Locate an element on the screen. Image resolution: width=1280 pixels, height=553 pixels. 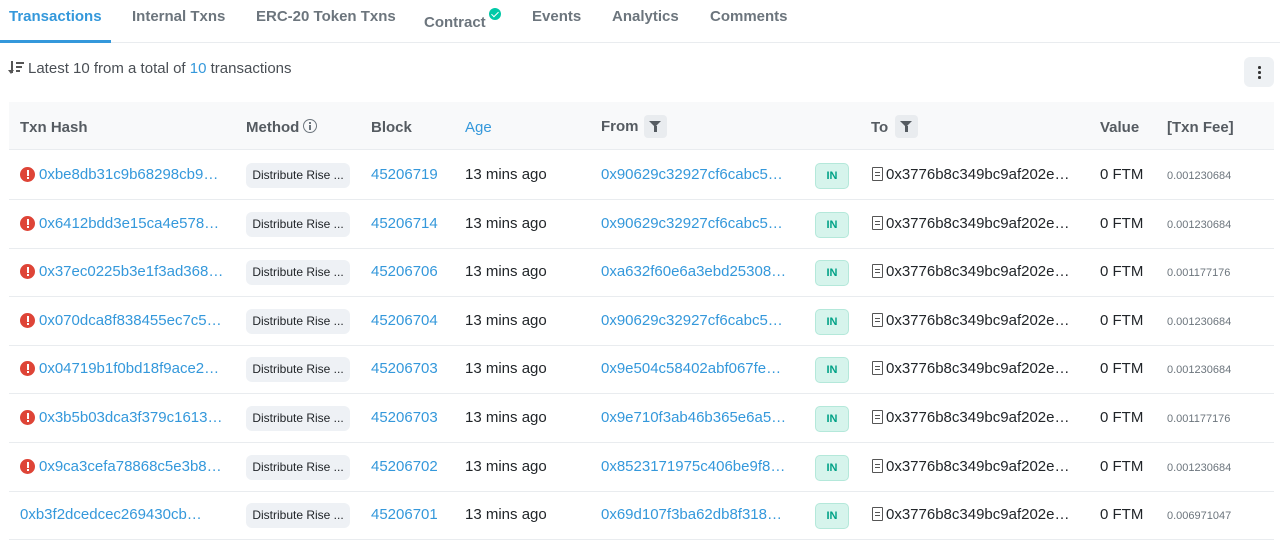
header-method-label: Method is located at coordinates (273, 127).